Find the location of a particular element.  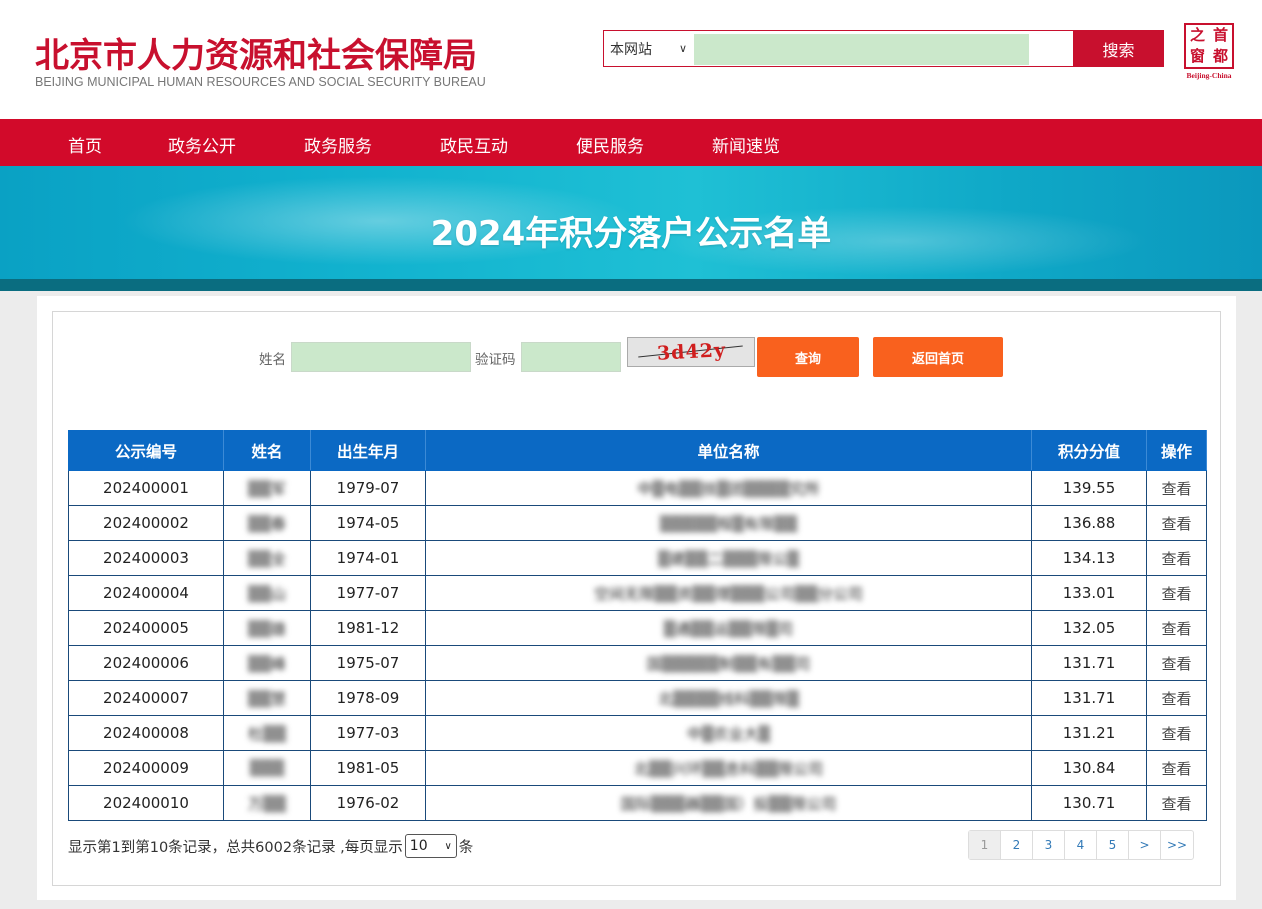

seal-logo-icon: 之 首 窗 都 is located at coordinates (1209, 46).